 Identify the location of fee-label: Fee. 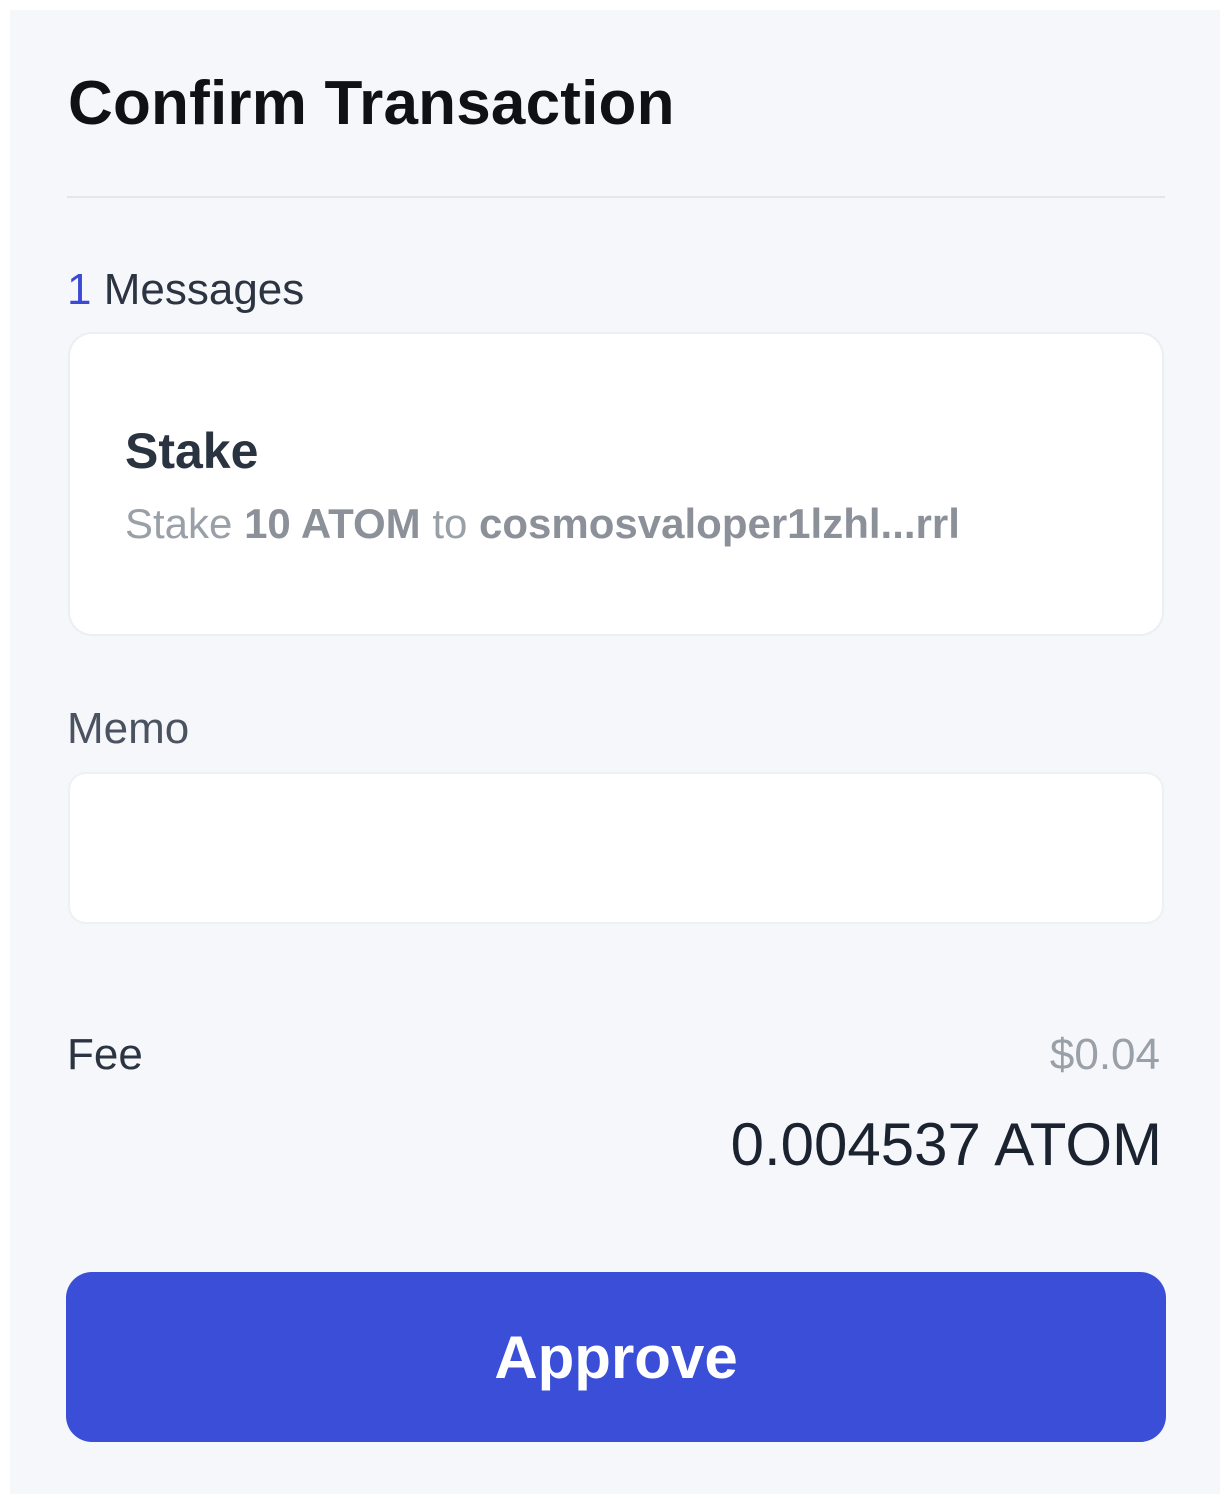
(105, 1054).